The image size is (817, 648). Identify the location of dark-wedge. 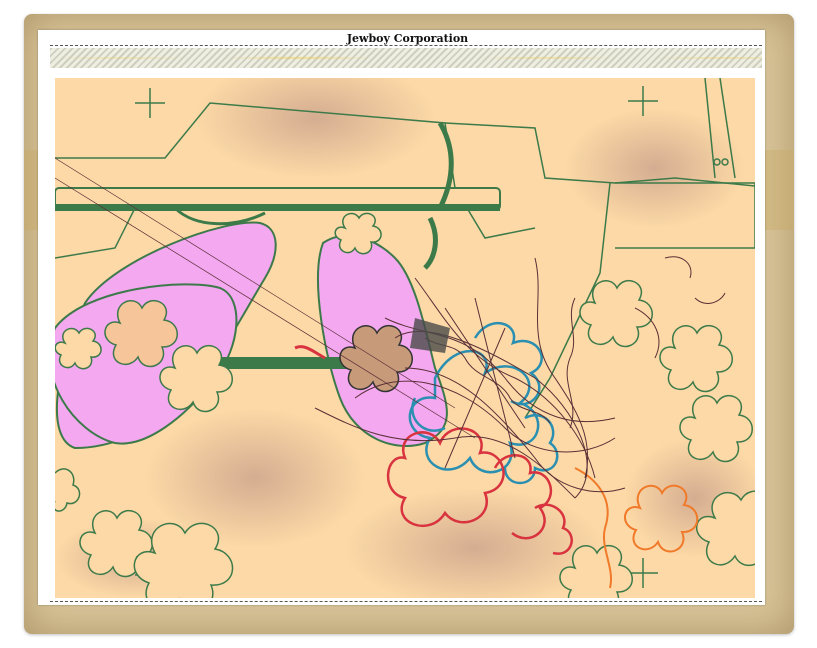
(430, 335).